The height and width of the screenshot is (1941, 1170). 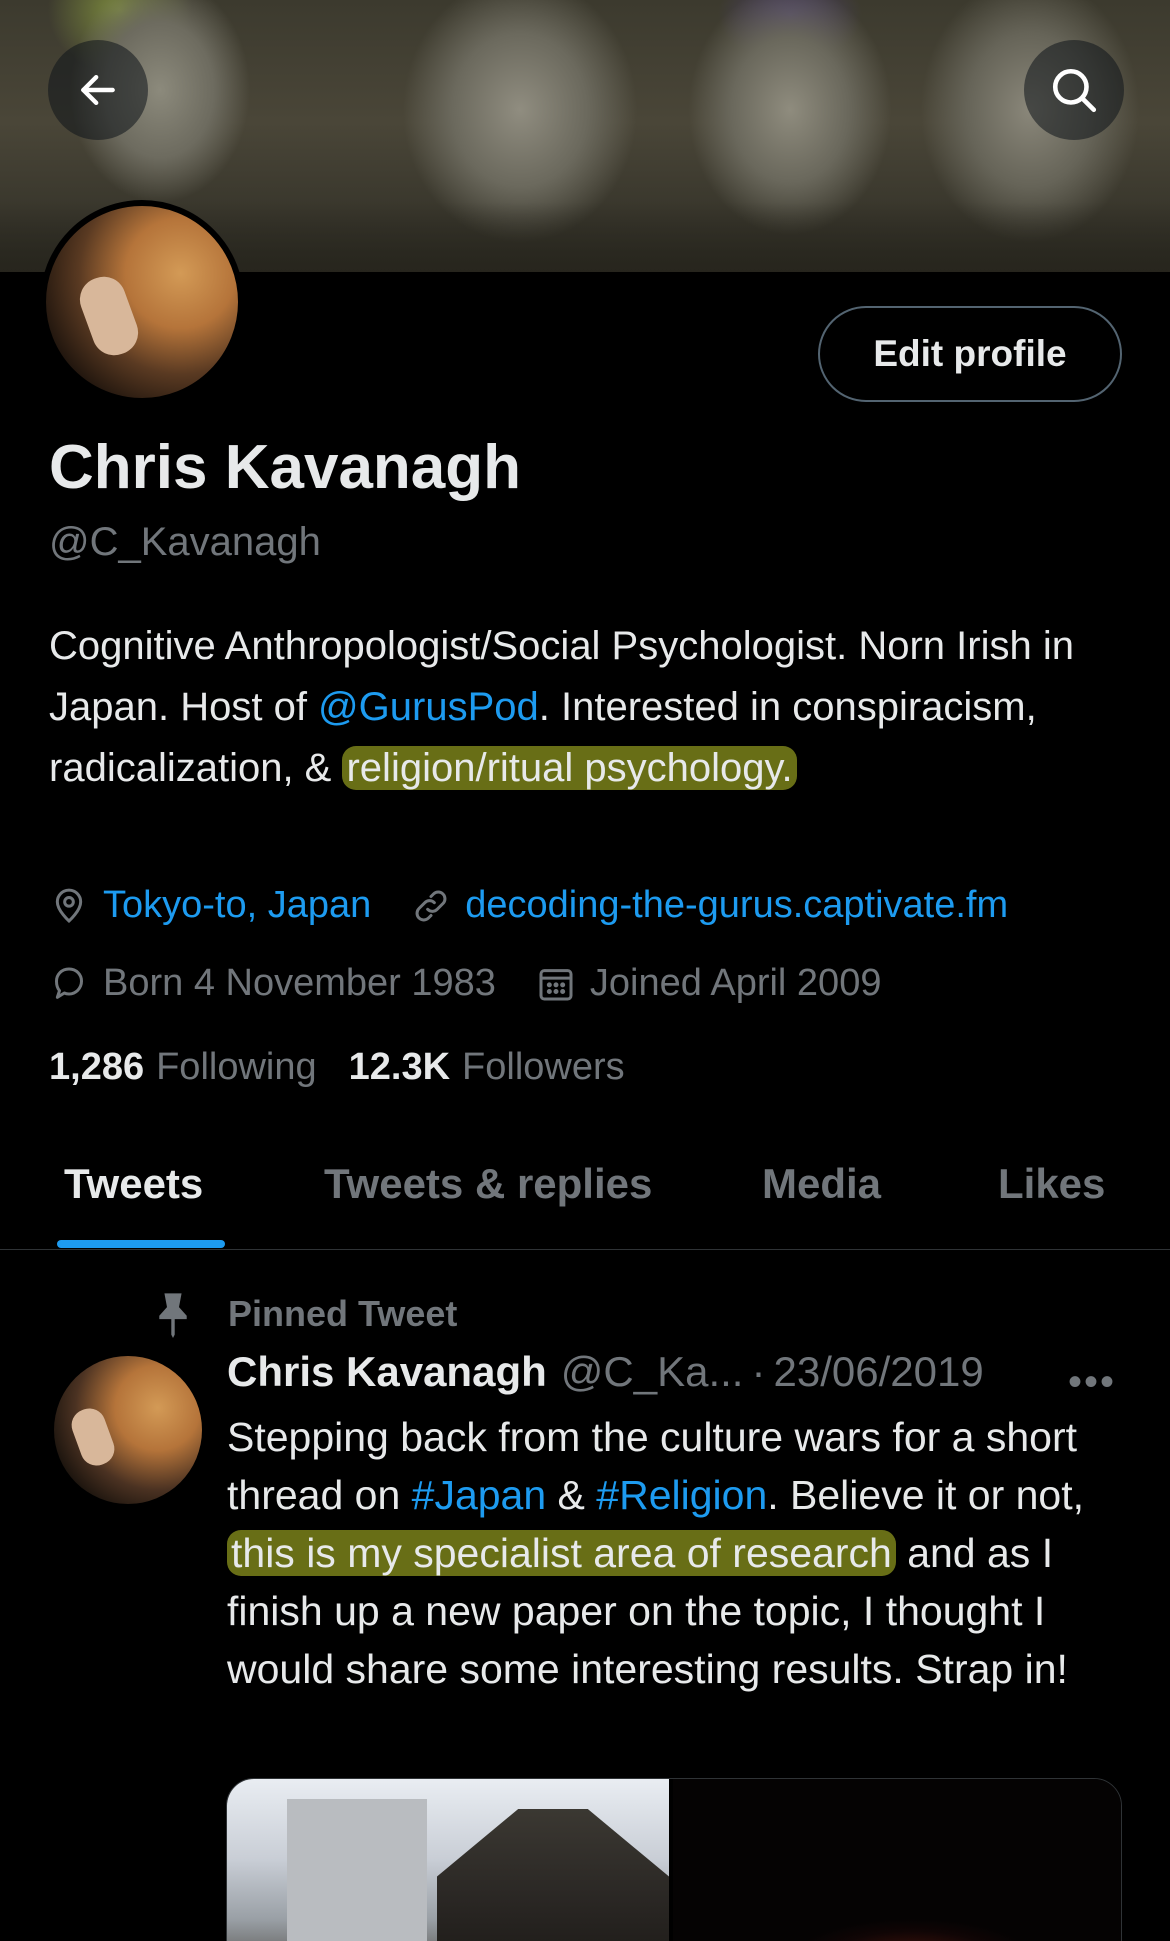 I want to click on tab-media: Media, so click(x=821, y=1184).